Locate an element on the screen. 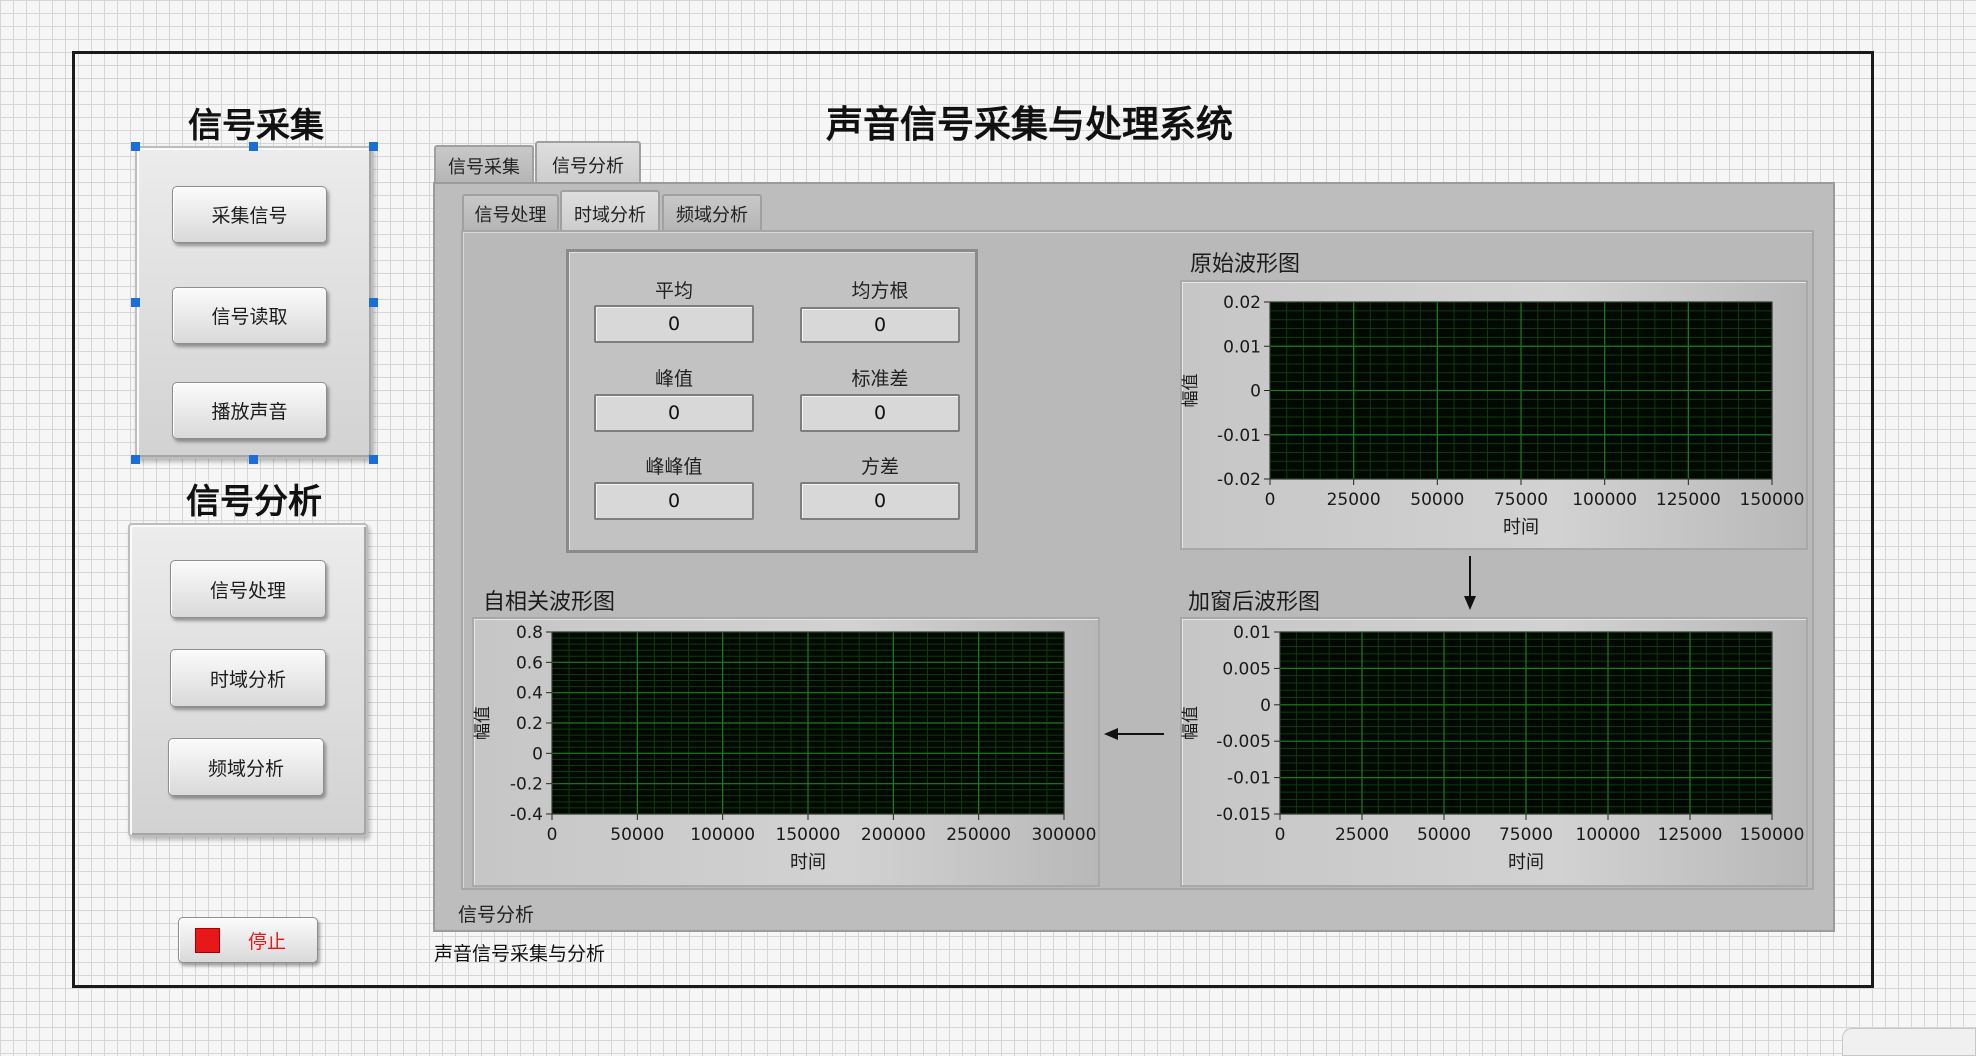 Image resolution: width=1976 pixels, height=1056 pixels. y-tick-label: 0.8 is located at coordinates (529, 633).